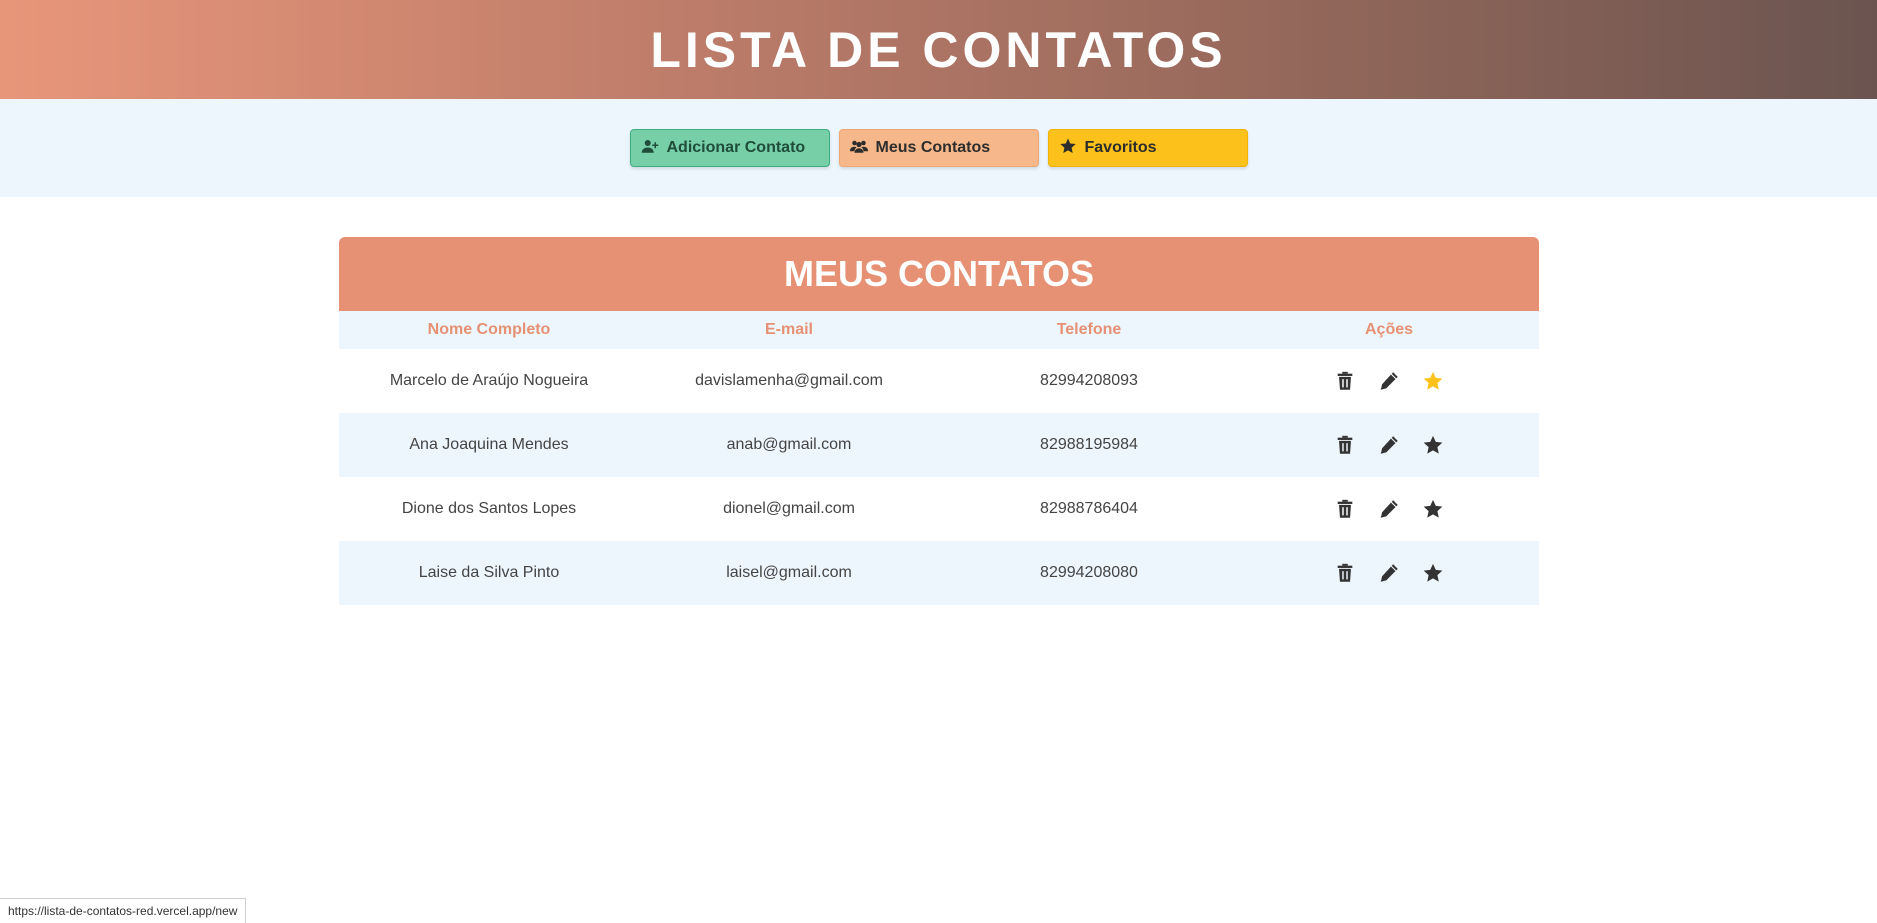 The width and height of the screenshot is (1877, 923). I want to click on contact-email: anab@gmail.com, so click(789, 444).